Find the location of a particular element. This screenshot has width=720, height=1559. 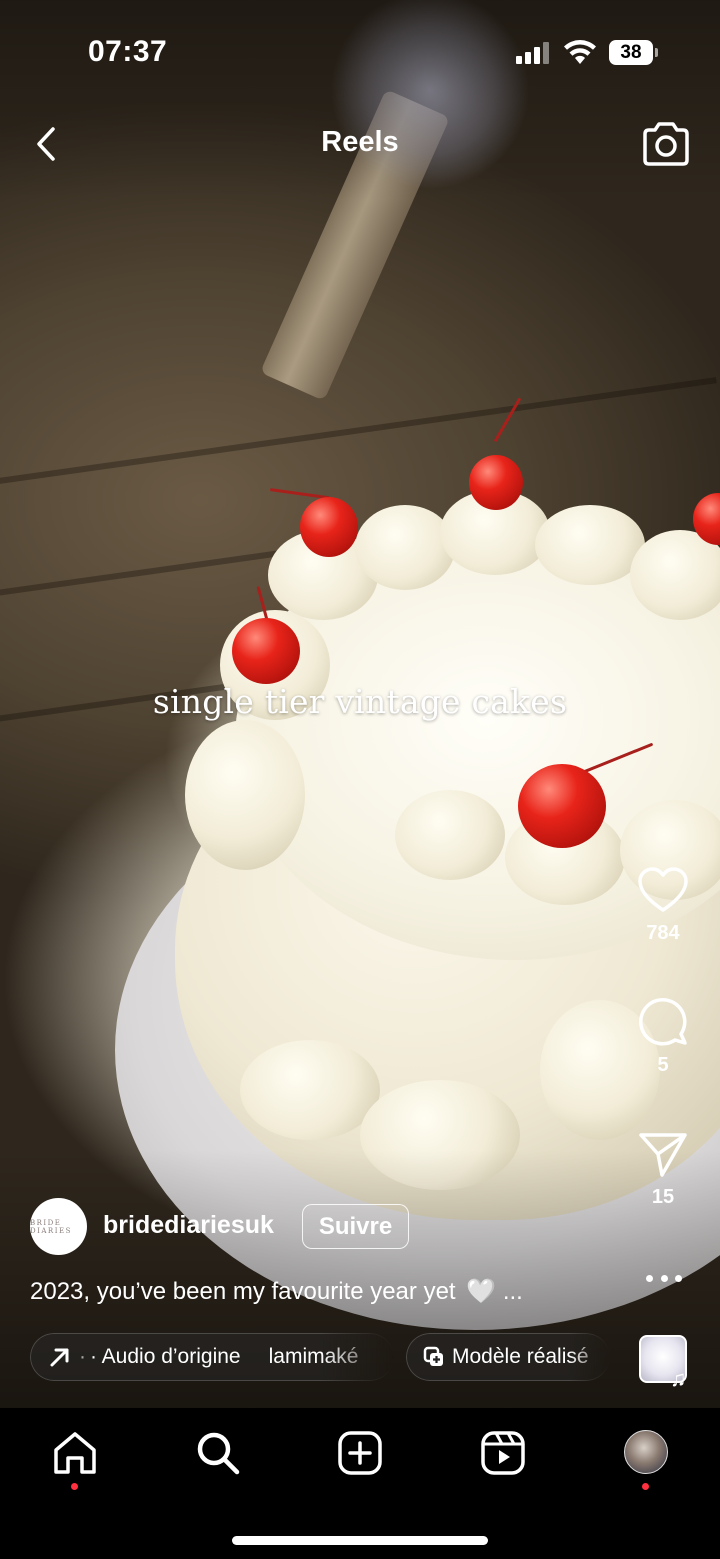

avatar-logo-text: BRIDE DIARIES is located at coordinates (51, 1226).